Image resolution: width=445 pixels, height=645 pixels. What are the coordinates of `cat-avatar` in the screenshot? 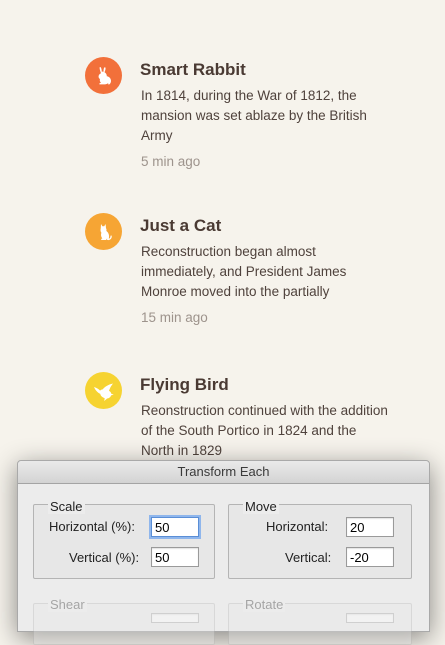 It's located at (103, 231).